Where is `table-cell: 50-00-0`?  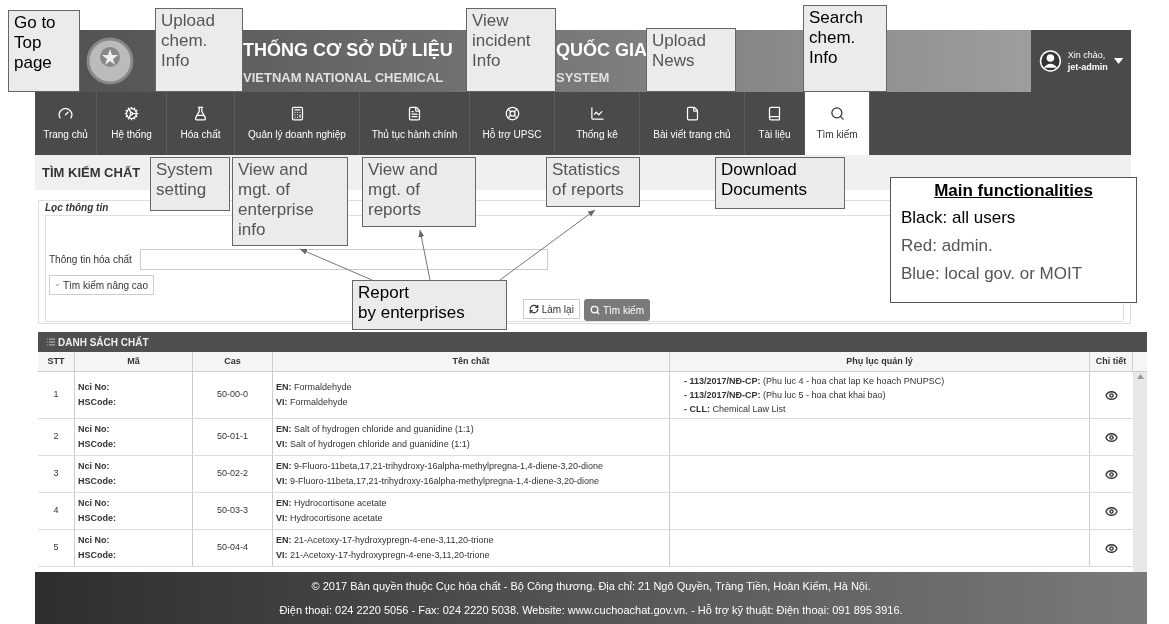
table-cell: 50-00-0 is located at coordinates (233, 395).